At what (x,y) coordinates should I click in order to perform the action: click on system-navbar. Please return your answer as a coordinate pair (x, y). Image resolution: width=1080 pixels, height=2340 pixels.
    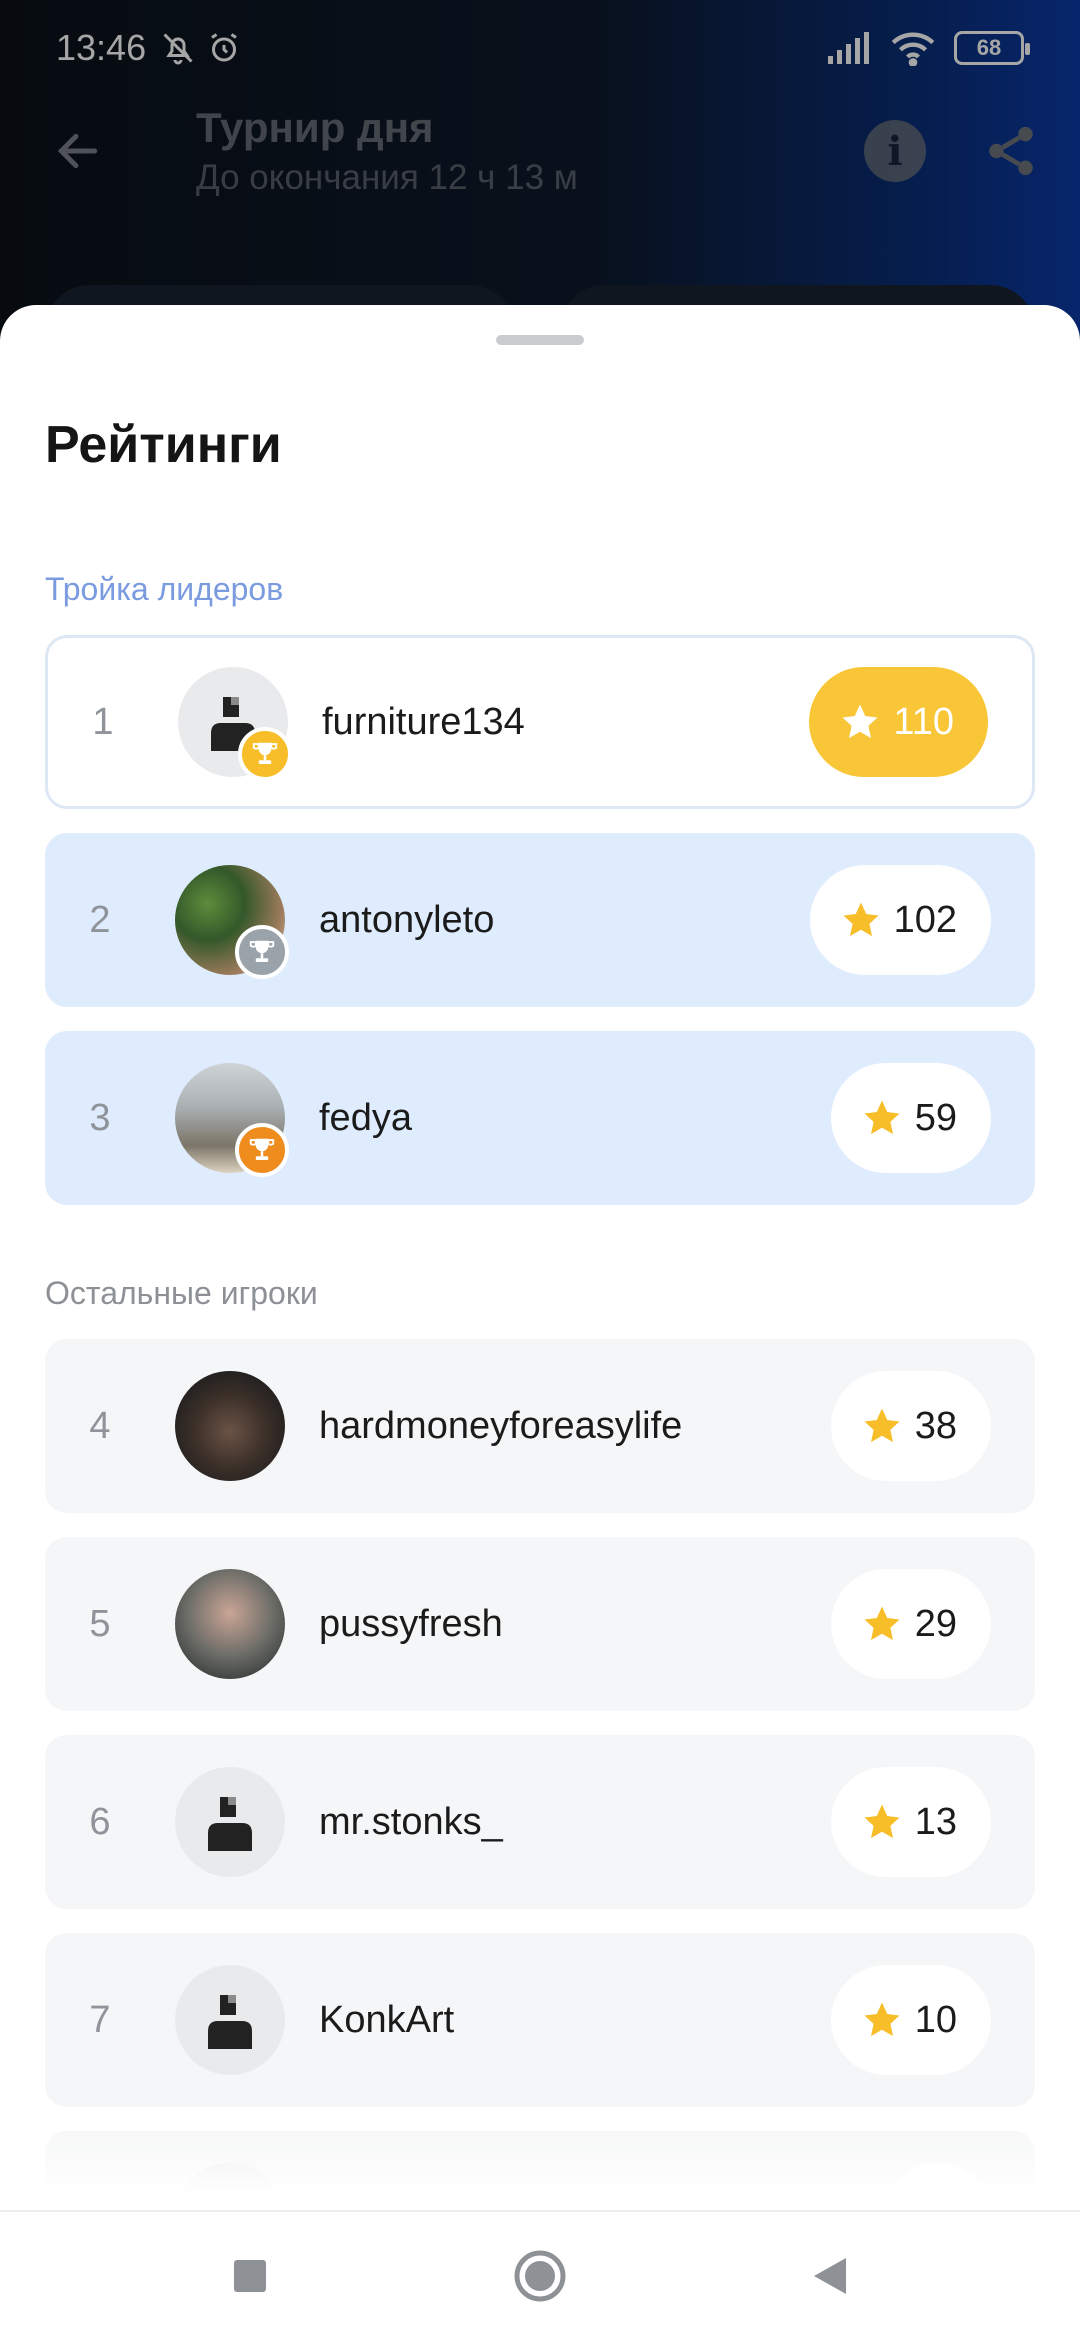
    Looking at the image, I should click on (540, 2275).